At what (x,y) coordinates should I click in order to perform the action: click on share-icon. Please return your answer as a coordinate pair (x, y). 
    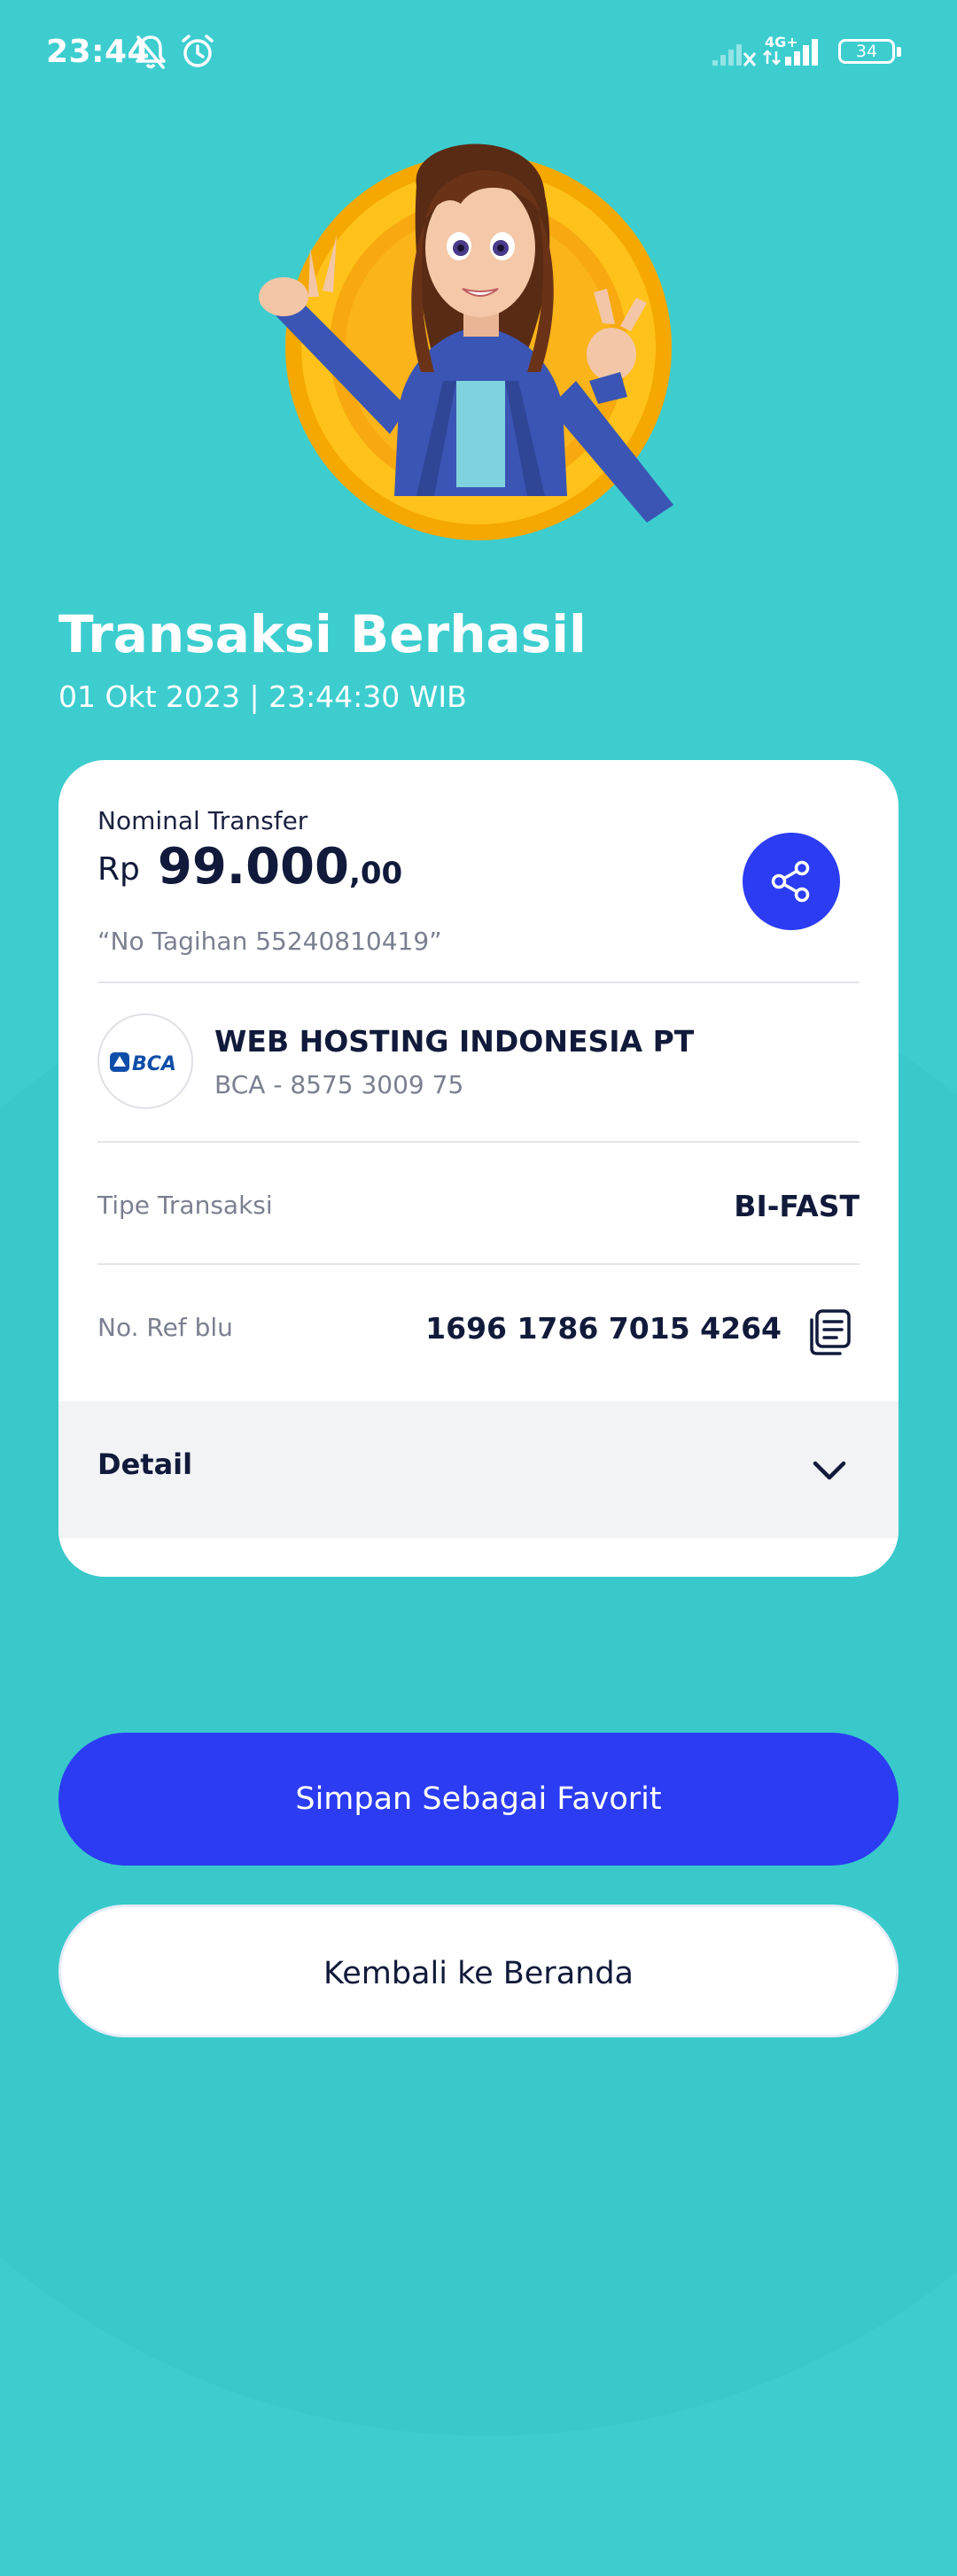
    Looking at the image, I should click on (790, 881).